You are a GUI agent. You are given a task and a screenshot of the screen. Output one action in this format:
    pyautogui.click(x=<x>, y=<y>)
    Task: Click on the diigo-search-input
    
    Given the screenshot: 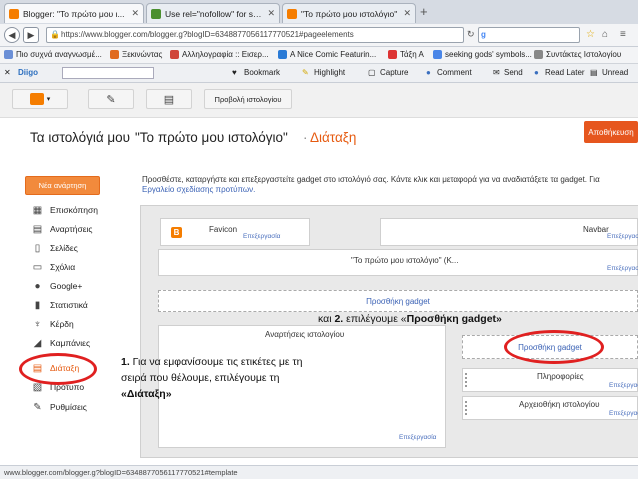 What is the action you would take?
    pyautogui.click(x=108, y=73)
    